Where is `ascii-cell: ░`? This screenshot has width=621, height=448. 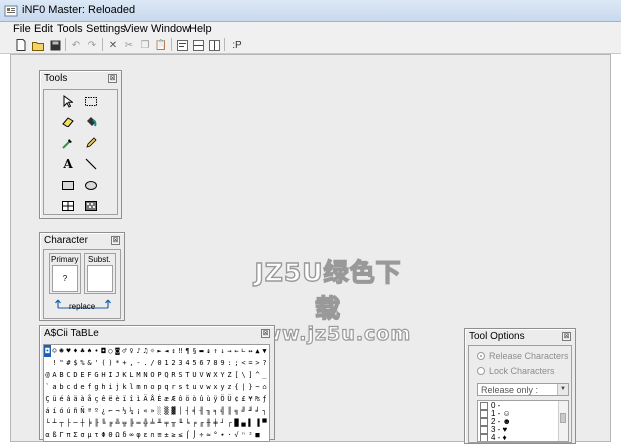 ascii-cell: ░ is located at coordinates (159, 411).